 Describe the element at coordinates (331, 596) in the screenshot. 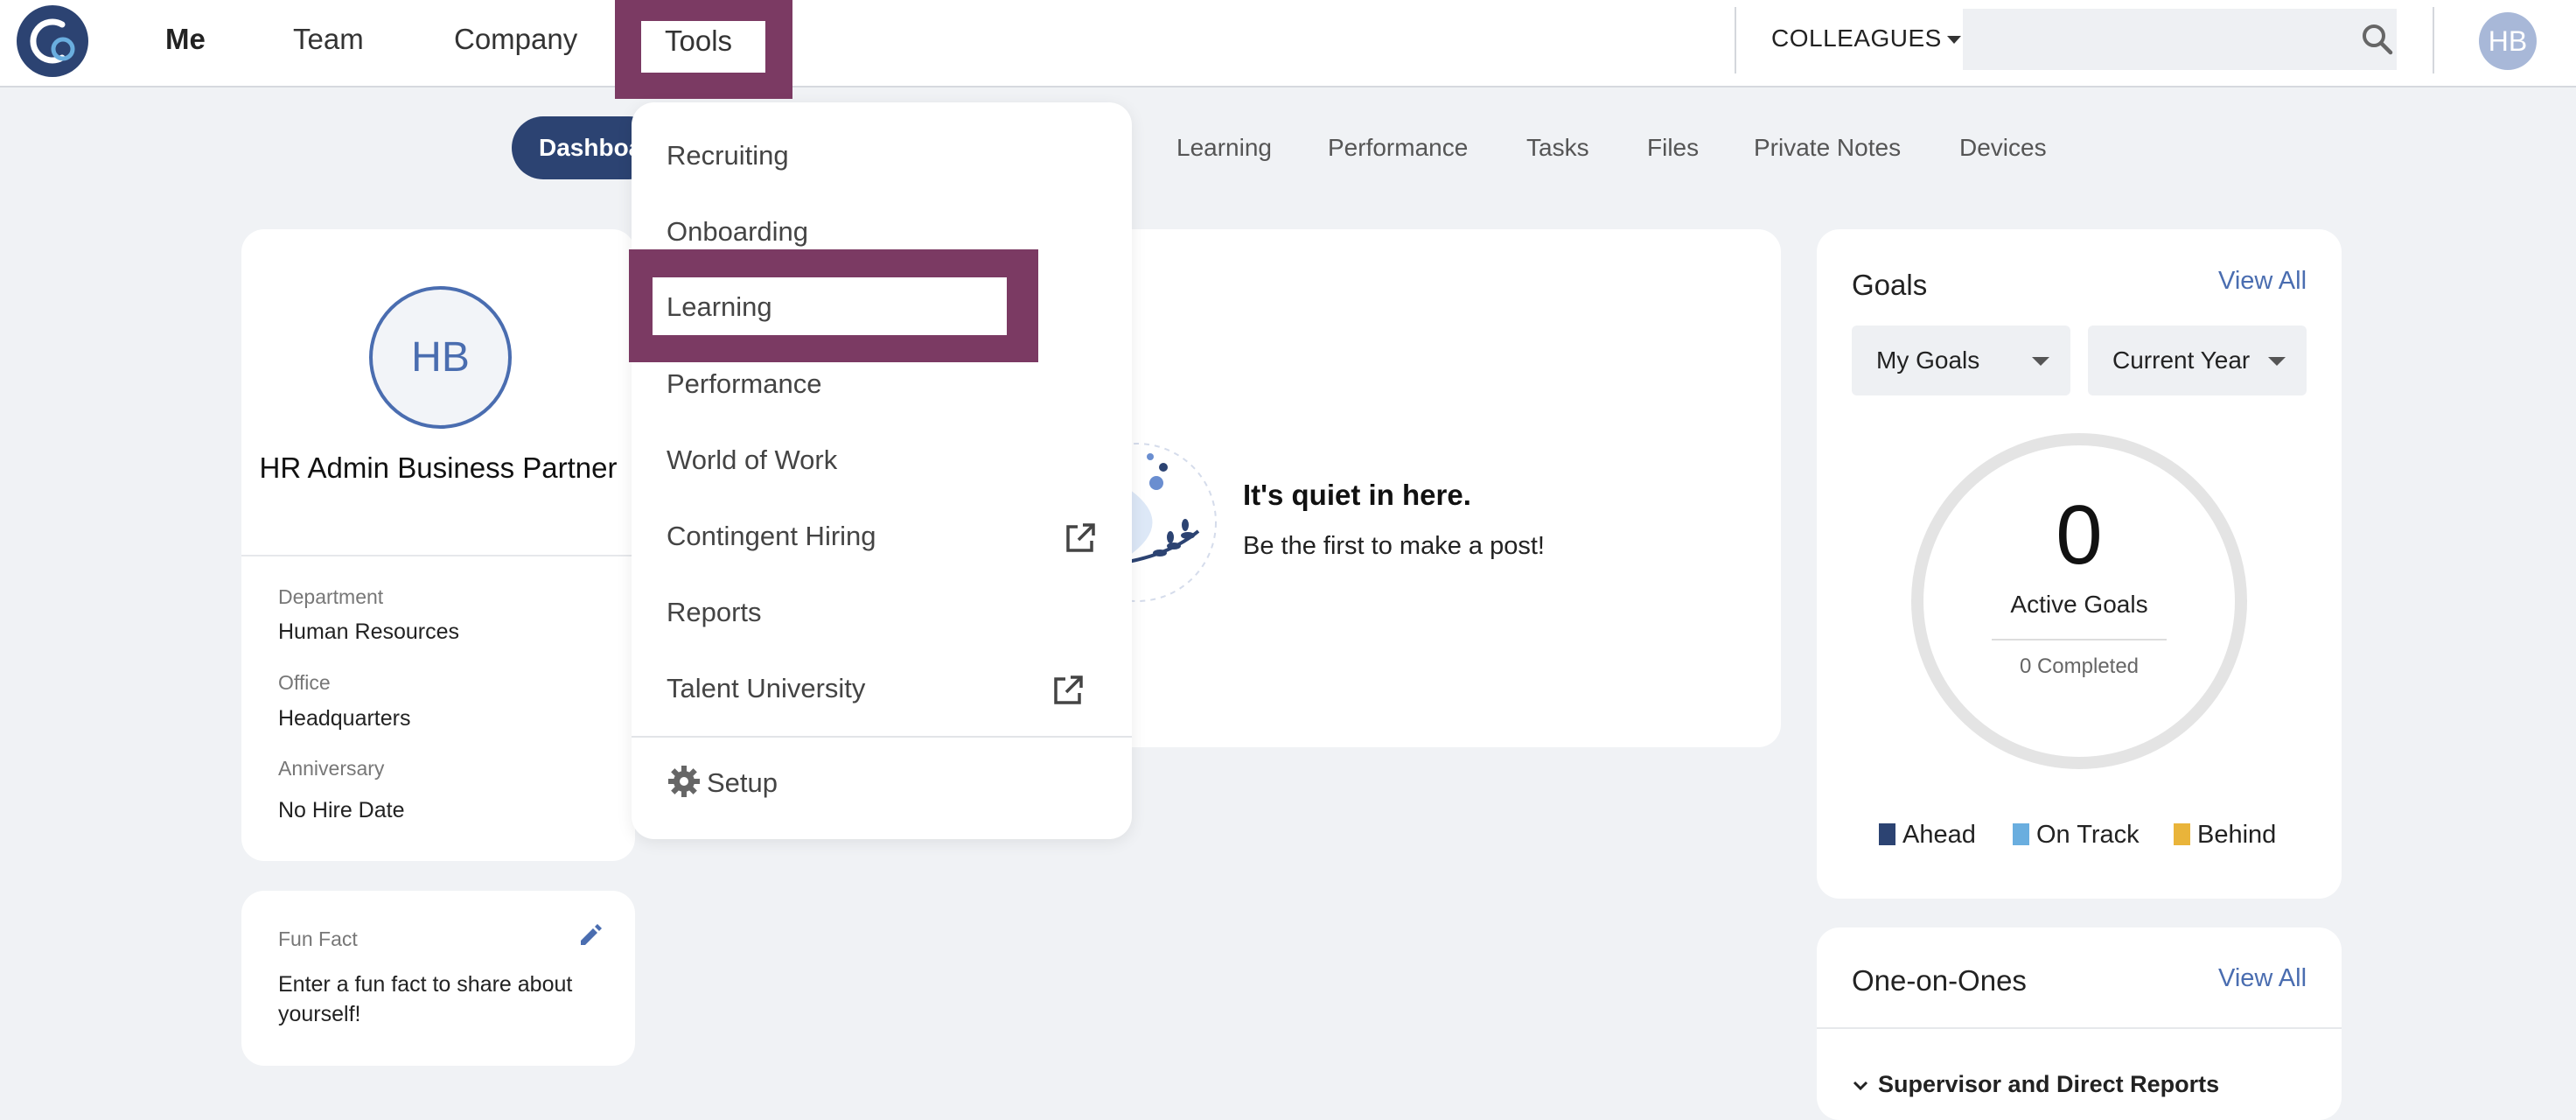

I see `department-label: Department` at that location.